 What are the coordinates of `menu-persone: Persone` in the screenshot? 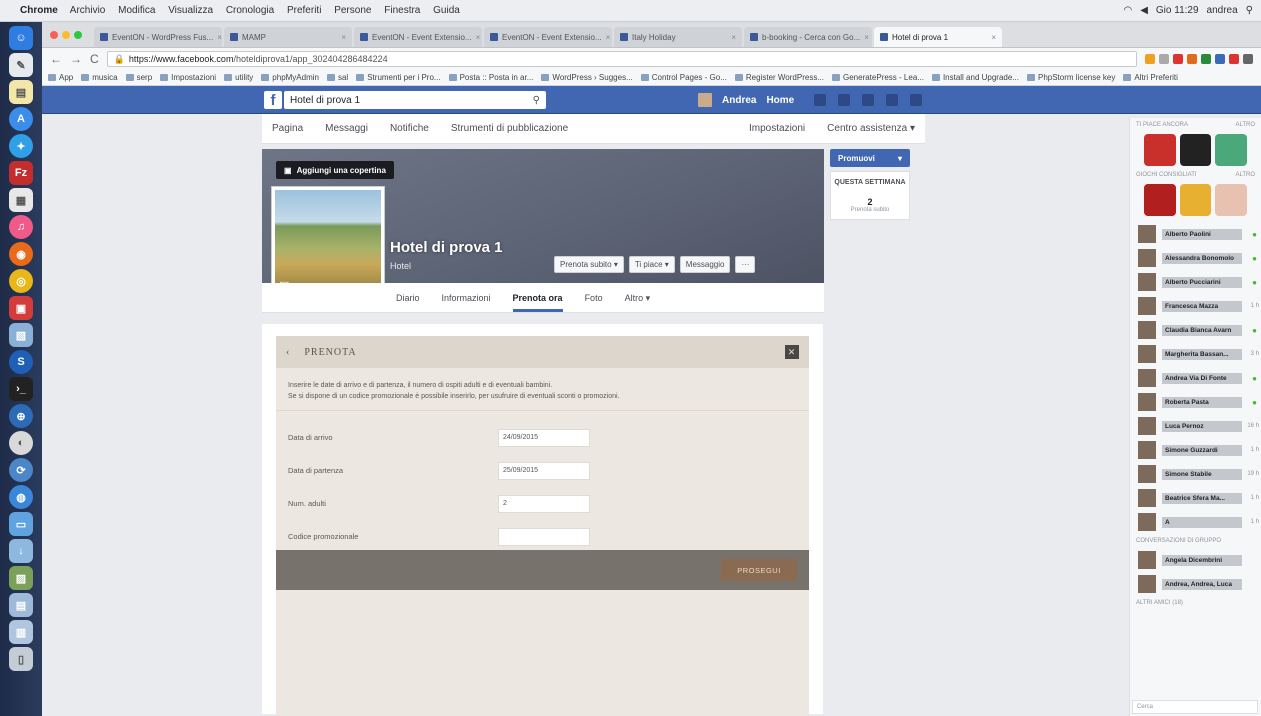 It's located at (352, 10).